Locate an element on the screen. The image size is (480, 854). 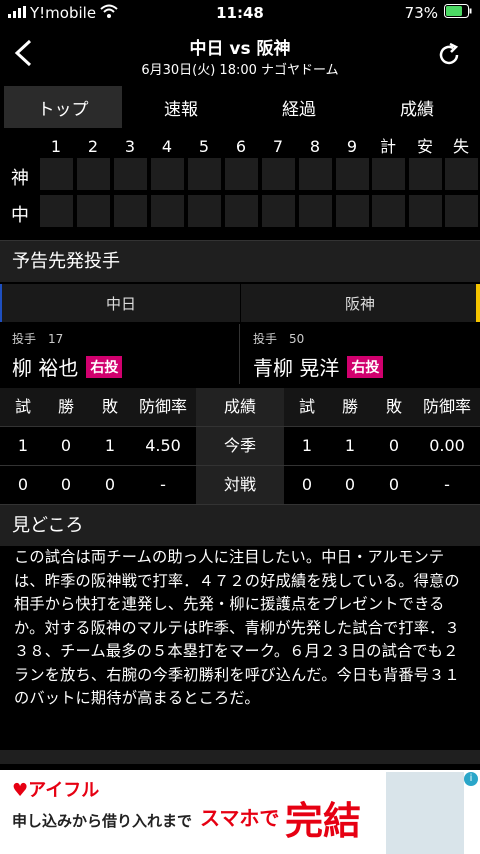
battery-group: 73% is located at coordinates (438, 13).